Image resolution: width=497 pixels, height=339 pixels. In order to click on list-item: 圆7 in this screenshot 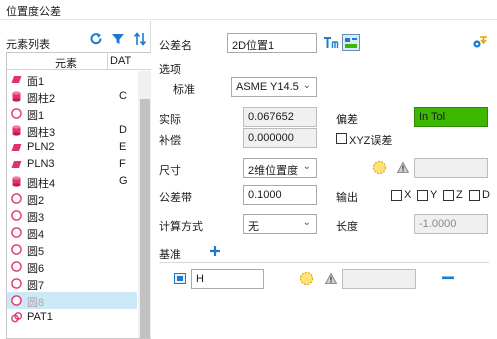, I will do `click(72, 283)`.